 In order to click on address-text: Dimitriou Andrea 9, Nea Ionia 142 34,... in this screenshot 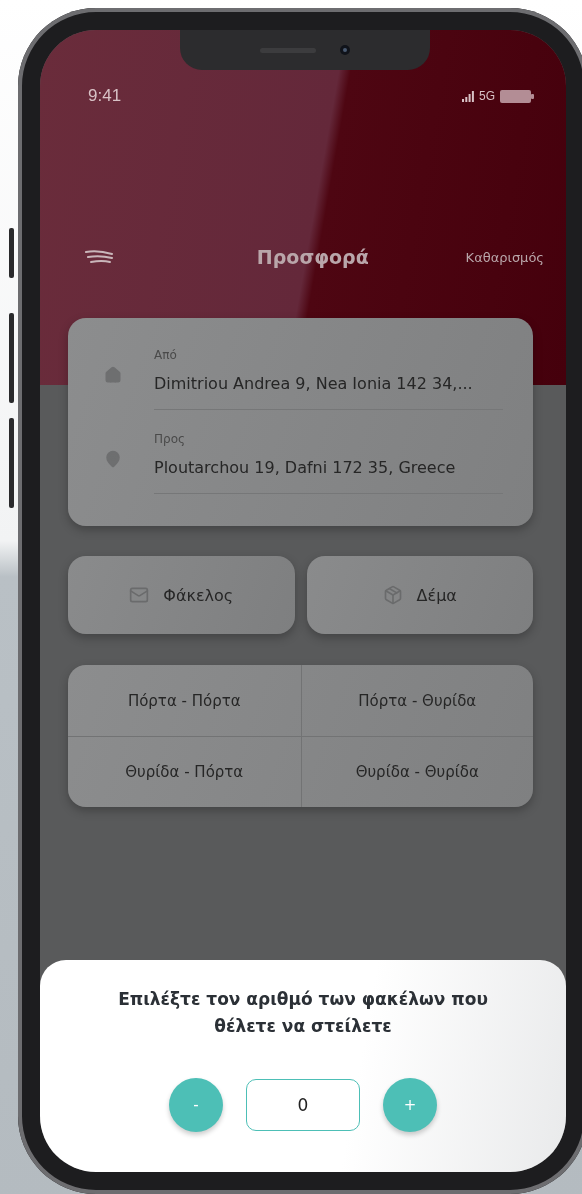, I will do `click(328, 383)`.